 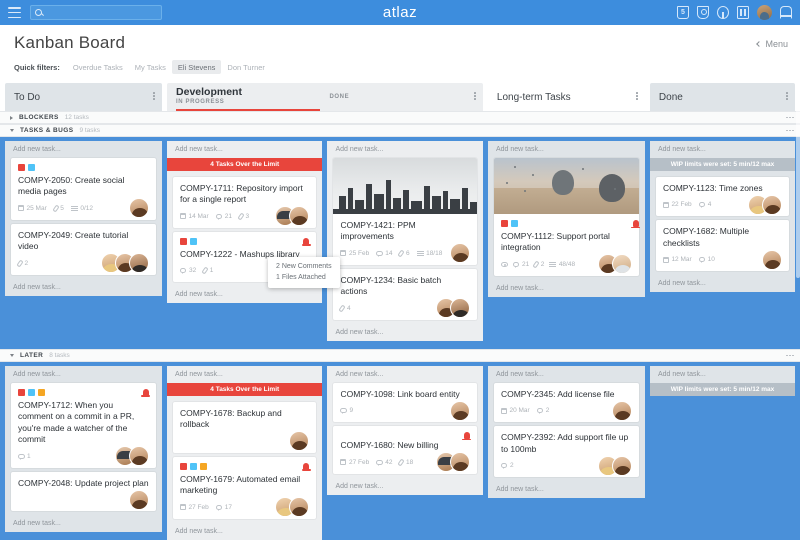 What do you see at coordinates (772, 44) in the screenshot?
I see `menu-toggle: Menu` at bounding box center [772, 44].